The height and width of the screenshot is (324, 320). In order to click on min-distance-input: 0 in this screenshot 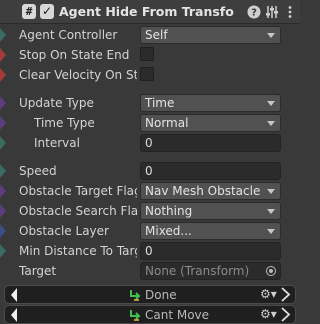, I will do `click(210, 251)`.